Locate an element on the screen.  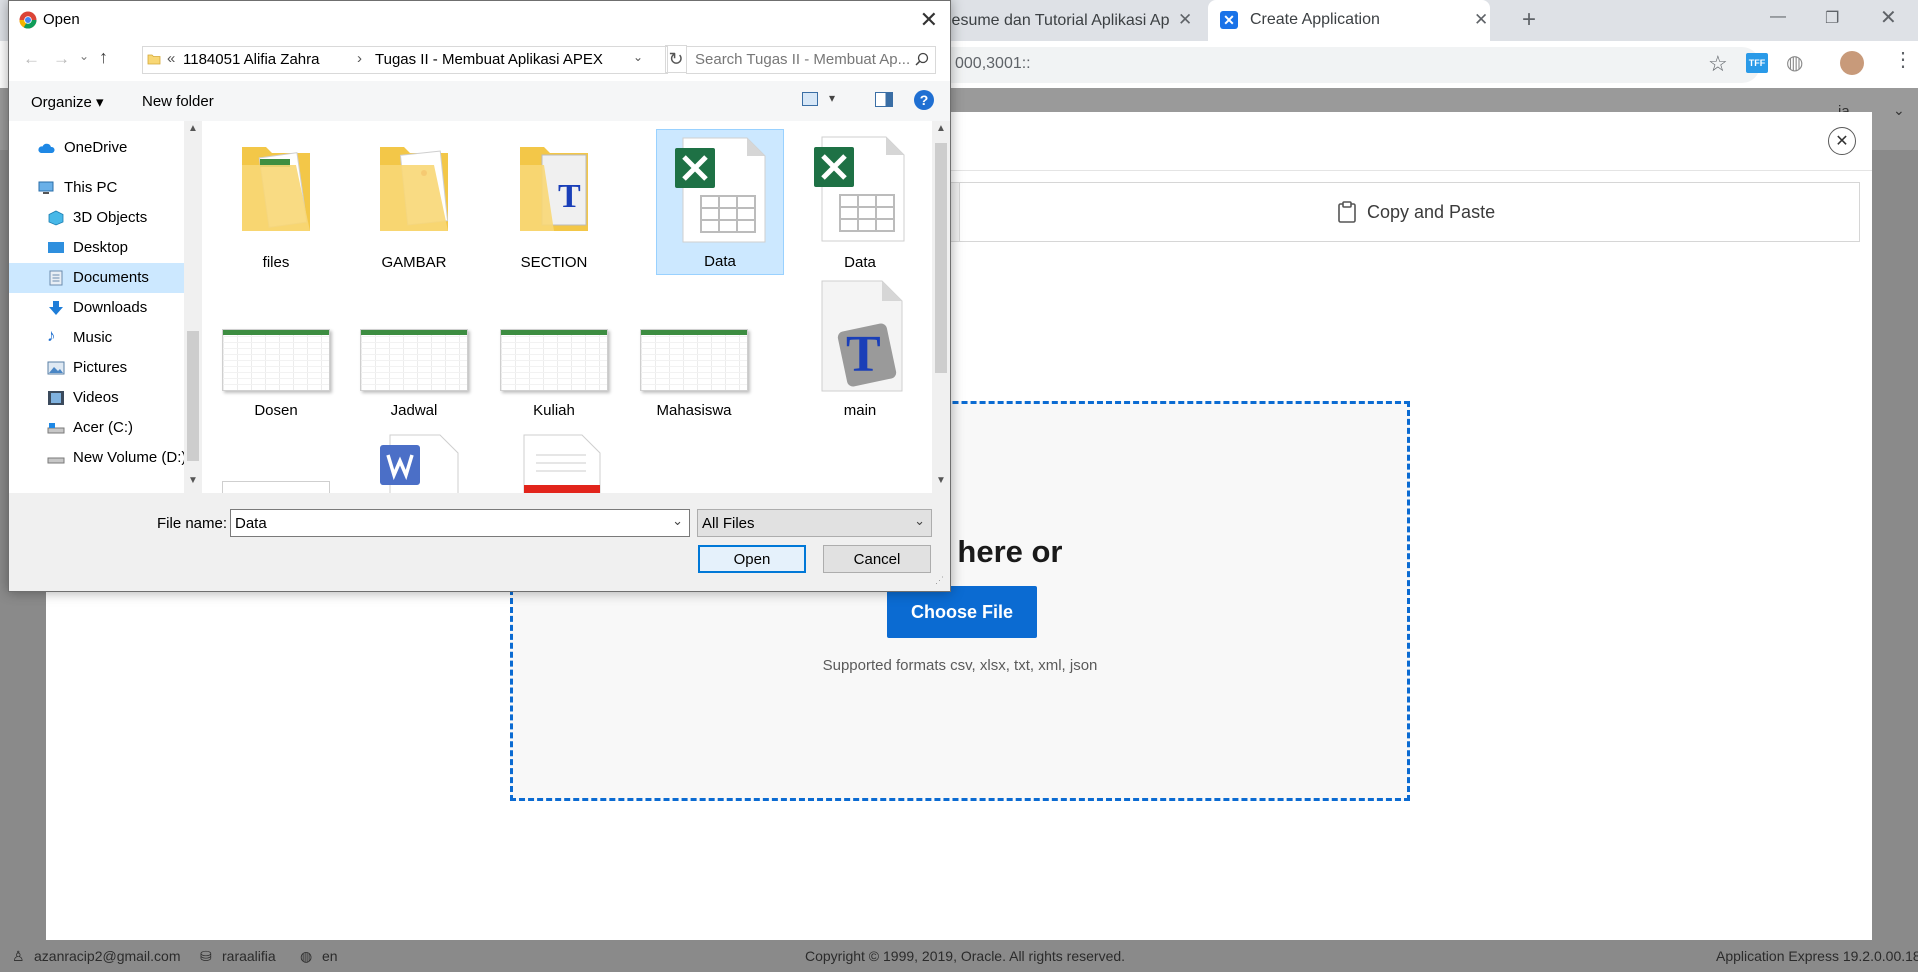
file-item-spreadsheet: Jadwal is located at coordinates (414, 350).